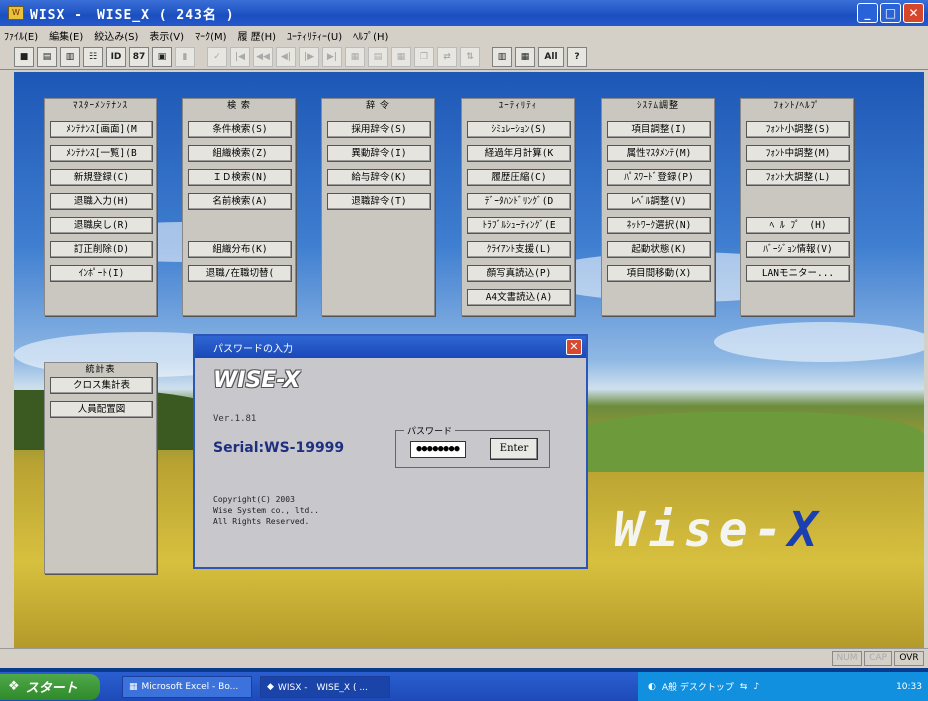 The image size is (928, 701). Describe the element at coordinates (286, 56) in the screenshot. I see `prev-record-icon: ◀|` at that location.